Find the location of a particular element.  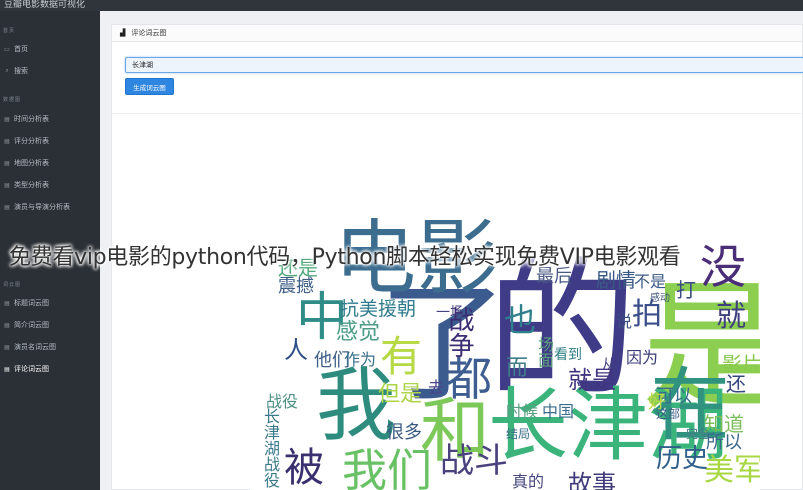

cloud-word: 战斗 is located at coordinates (474, 461).